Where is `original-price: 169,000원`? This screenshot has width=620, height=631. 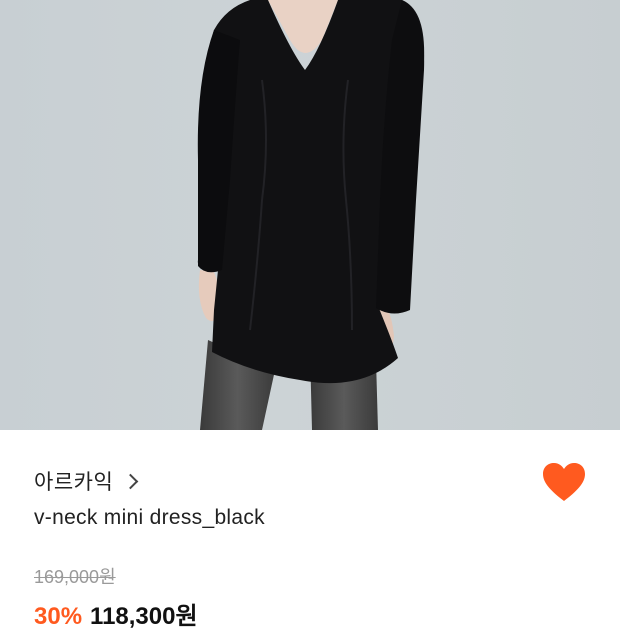 original-price: 169,000원 is located at coordinates (75, 577).